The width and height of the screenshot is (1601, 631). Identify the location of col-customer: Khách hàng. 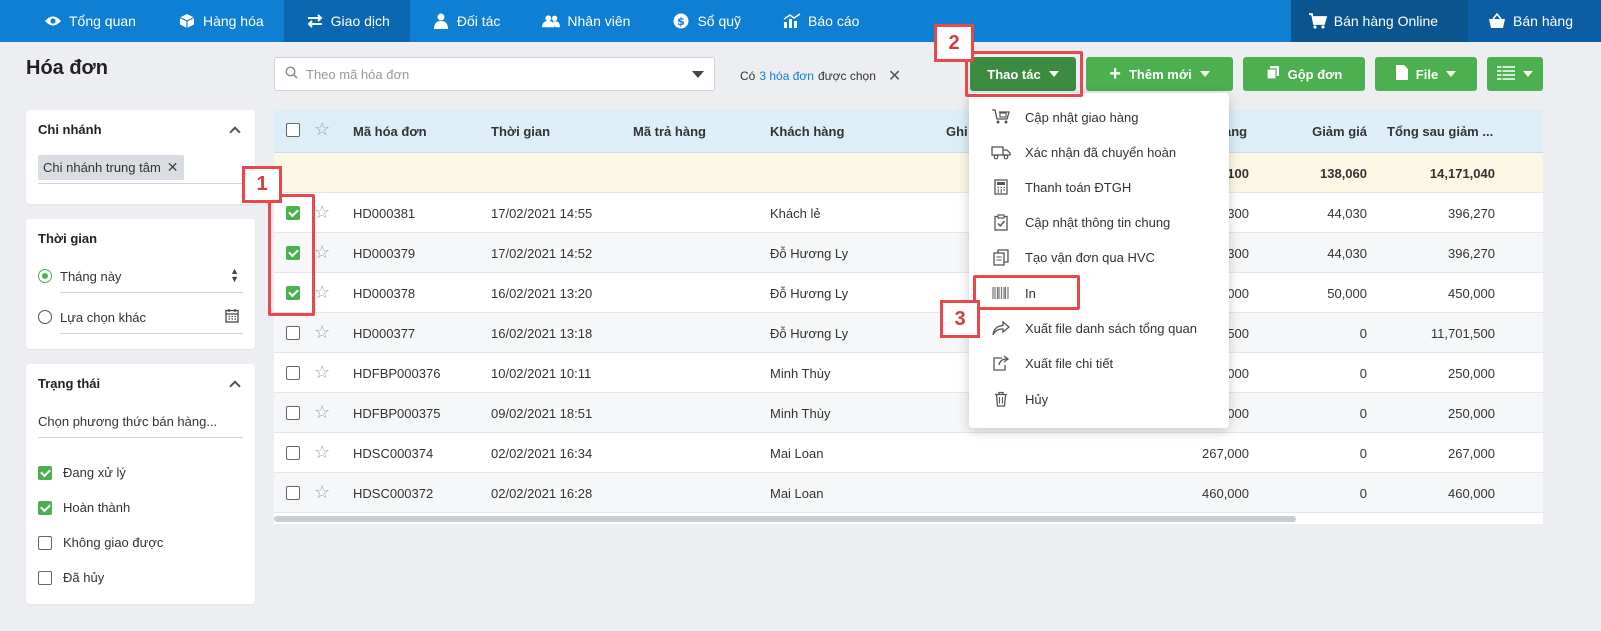
(807, 131).